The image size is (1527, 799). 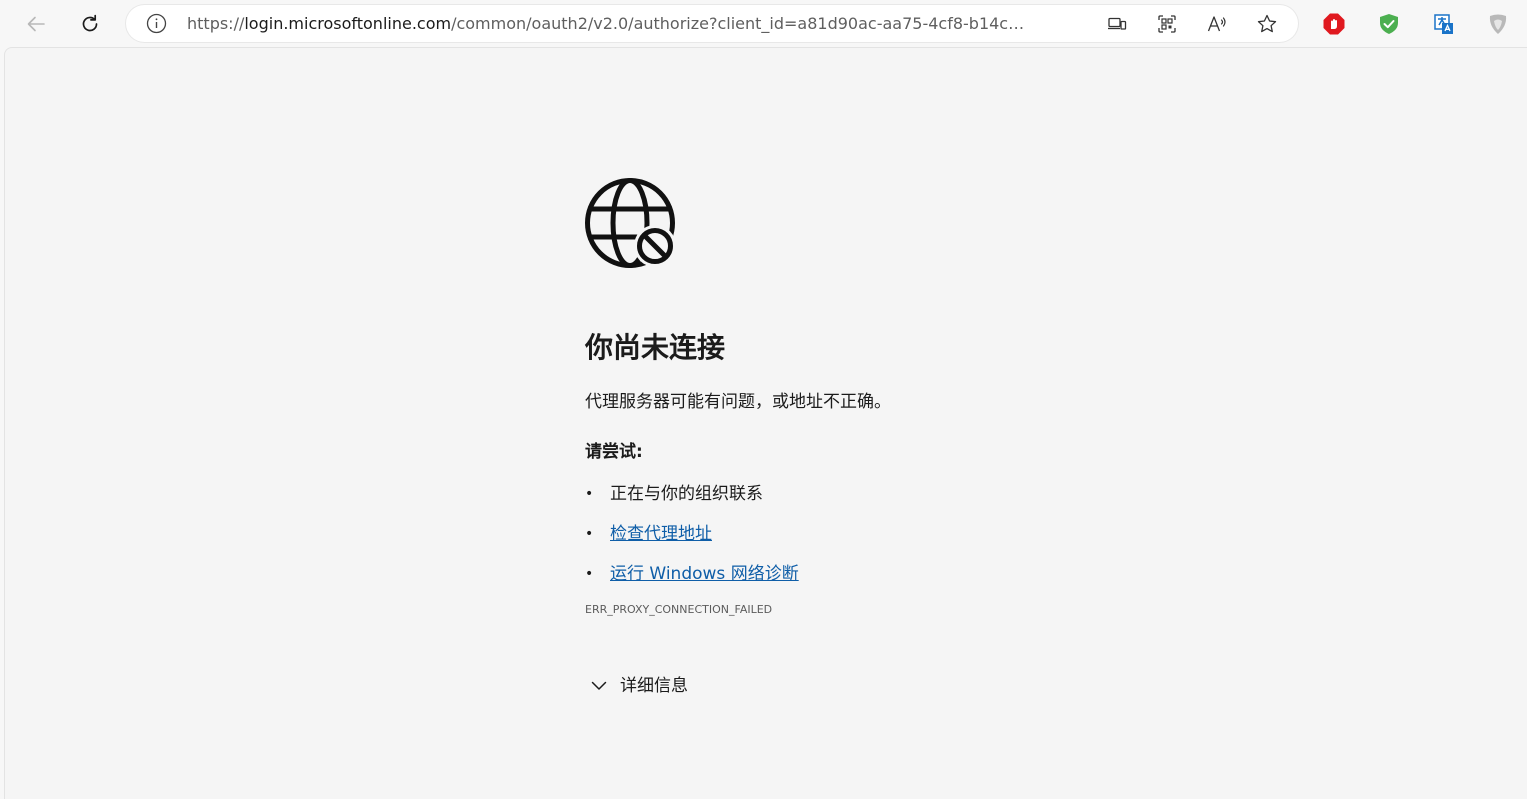 I want to click on refresh-icon, so click(x=90, y=23).